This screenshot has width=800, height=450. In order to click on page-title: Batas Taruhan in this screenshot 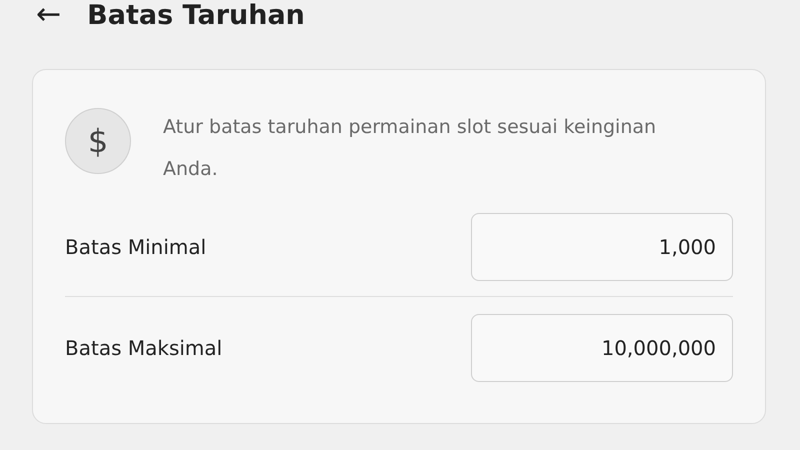, I will do `click(196, 15)`.